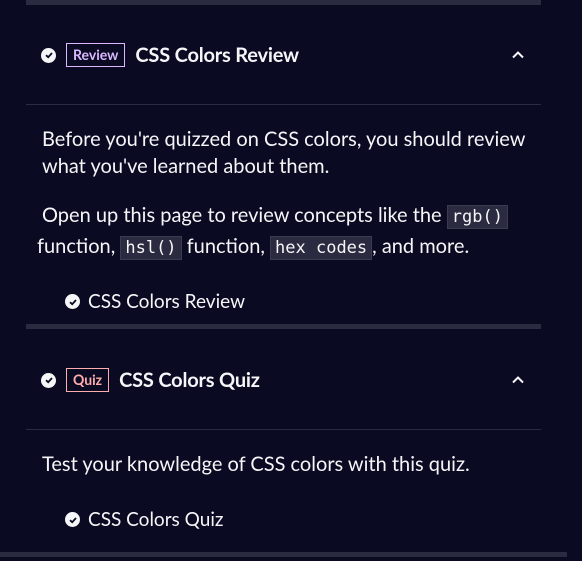 The image size is (582, 561). What do you see at coordinates (151, 248) in the screenshot?
I see `code-hsl: hsl()` at bounding box center [151, 248].